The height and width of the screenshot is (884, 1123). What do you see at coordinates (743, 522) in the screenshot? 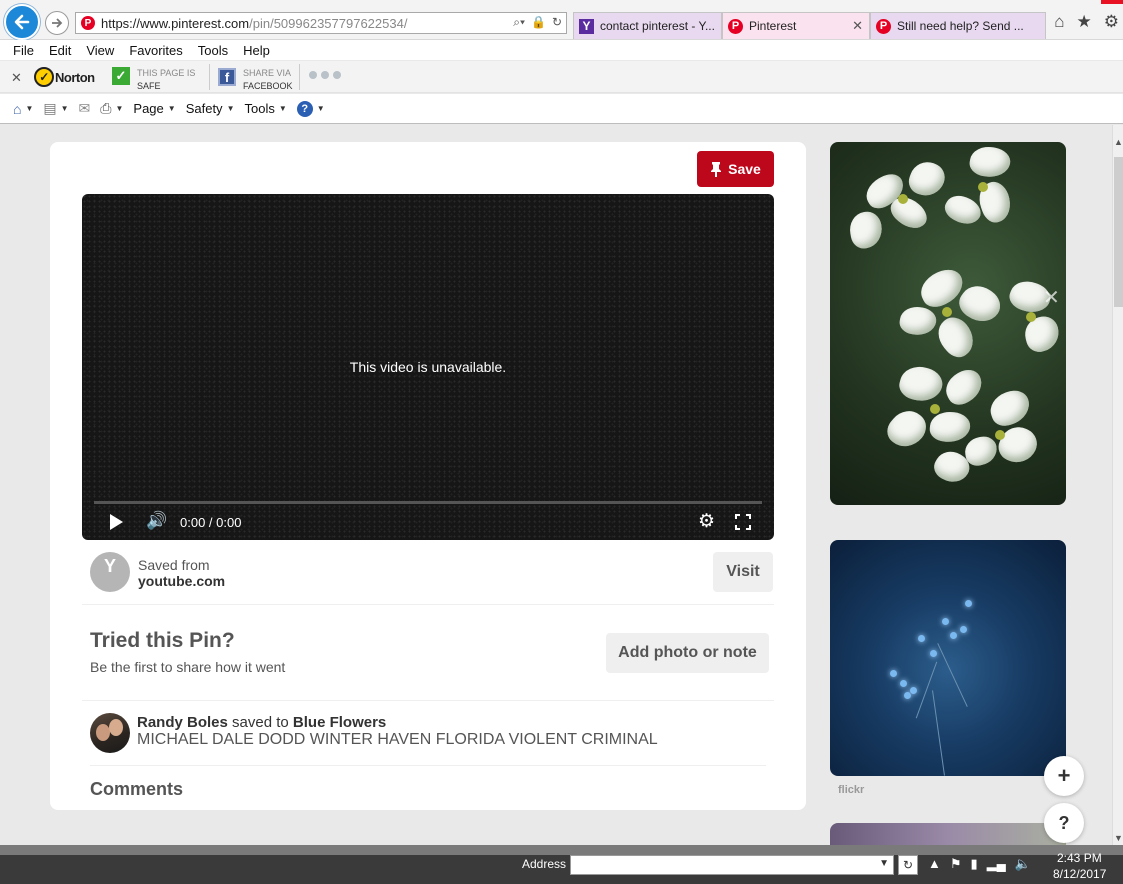
I see `fullscreen-icon` at bounding box center [743, 522].